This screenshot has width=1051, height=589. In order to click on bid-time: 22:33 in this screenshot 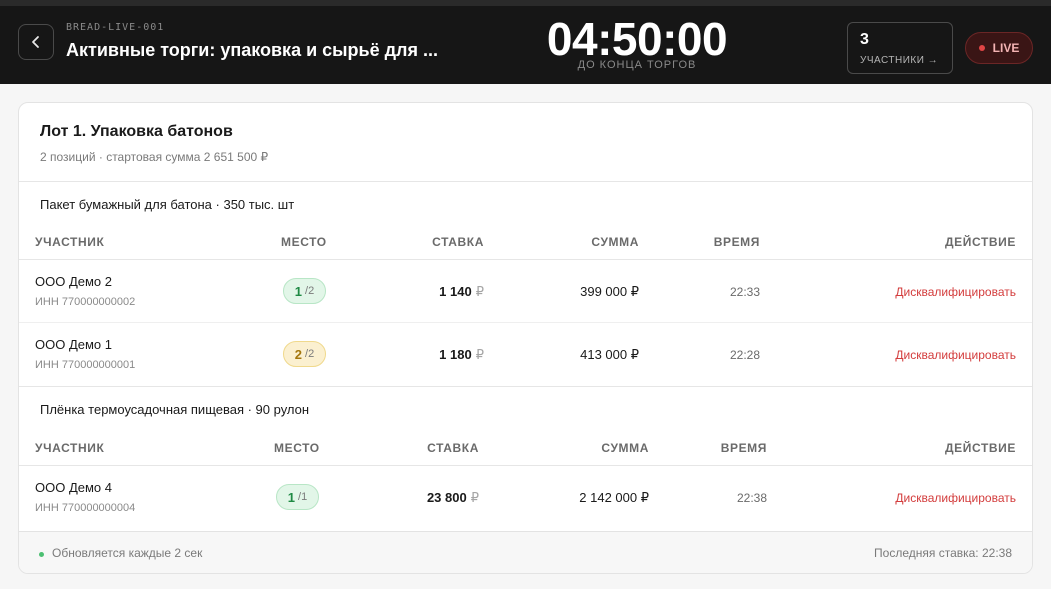, I will do `click(744, 292)`.